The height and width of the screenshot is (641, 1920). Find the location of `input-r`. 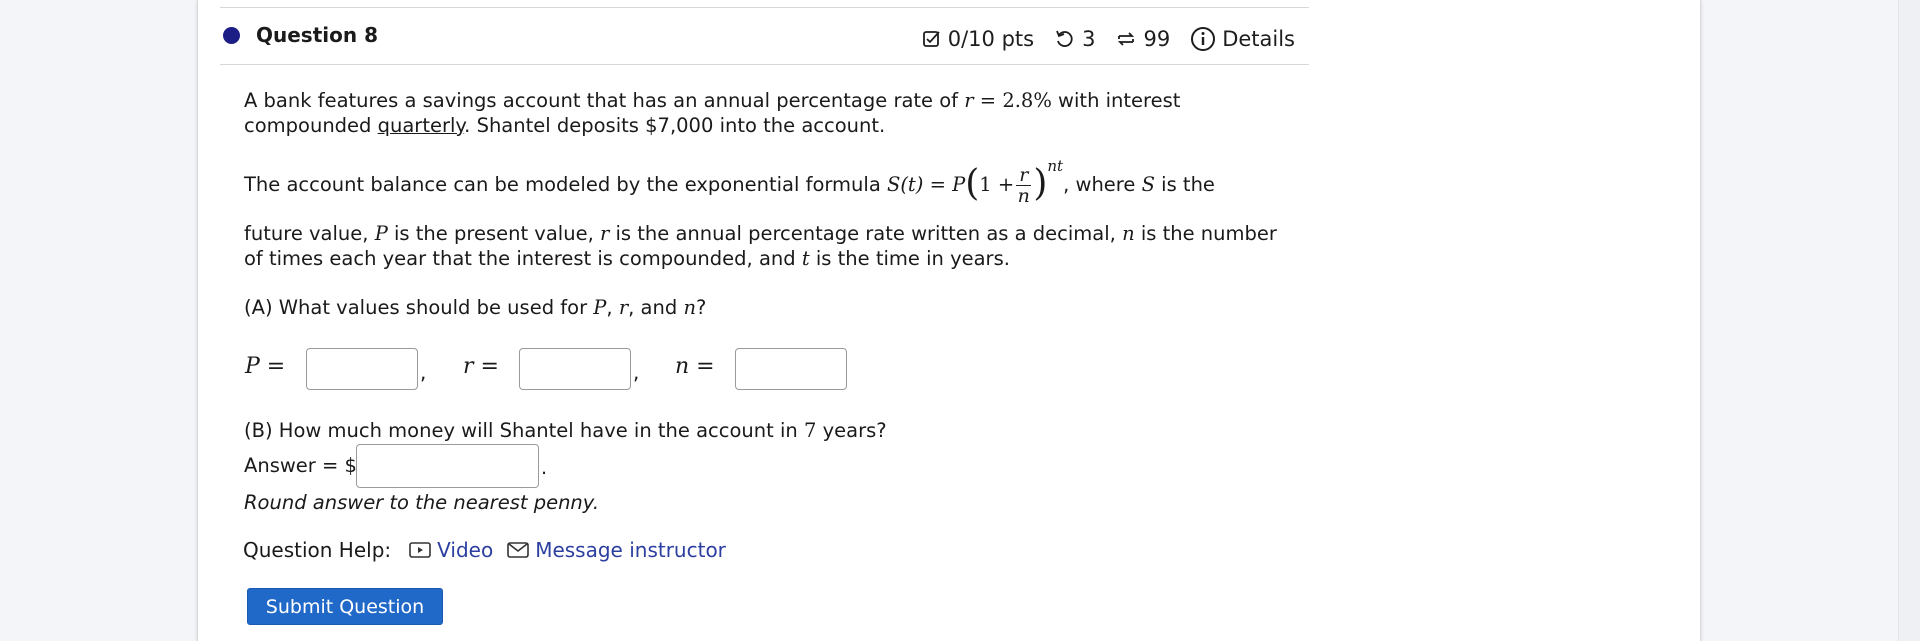

input-r is located at coordinates (575, 369).